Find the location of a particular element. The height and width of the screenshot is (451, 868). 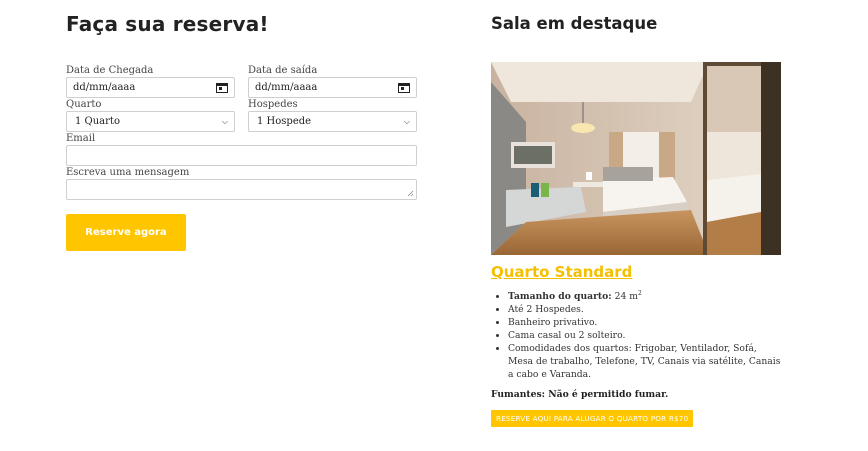

room-label: Quarto is located at coordinates (84, 104).